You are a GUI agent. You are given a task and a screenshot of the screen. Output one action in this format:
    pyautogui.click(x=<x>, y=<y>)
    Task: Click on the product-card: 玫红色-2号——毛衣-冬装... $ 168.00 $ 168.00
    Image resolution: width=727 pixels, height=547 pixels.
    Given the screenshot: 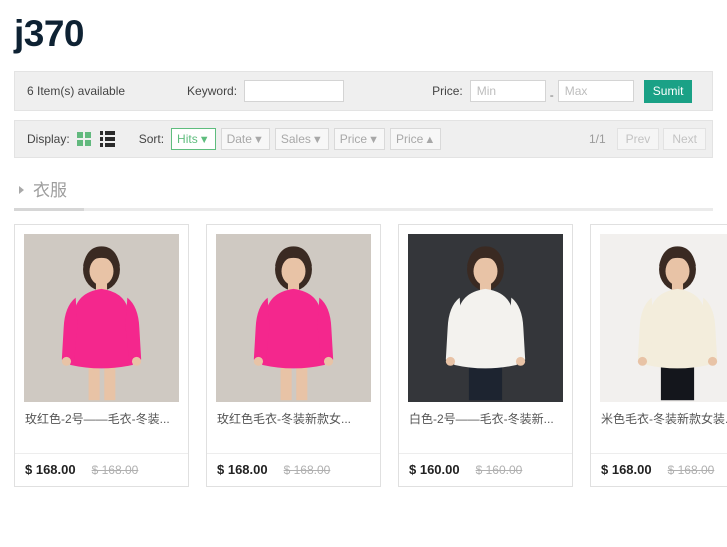 What is the action you would take?
    pyautogui.click(x=101, y=355)
    